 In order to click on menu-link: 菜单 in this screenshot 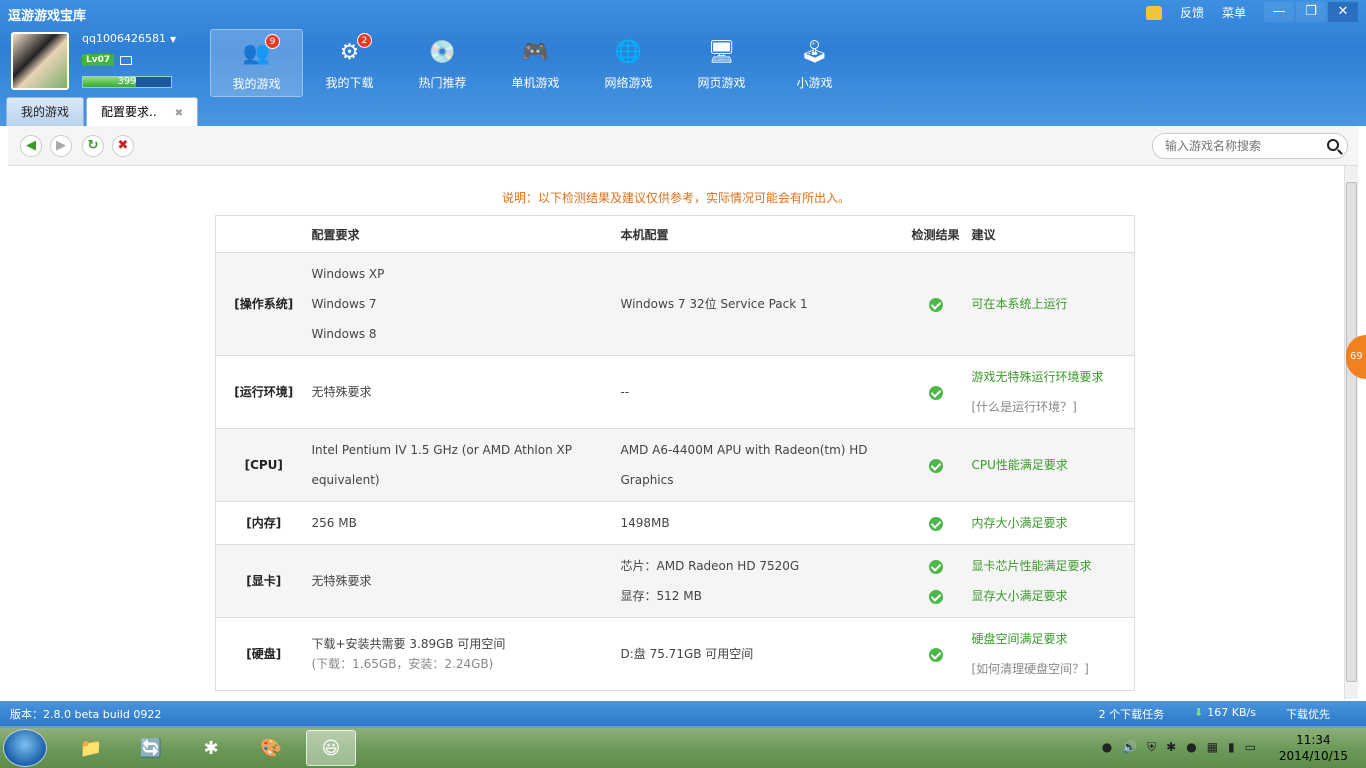, I will do `click(1234, 12)`.